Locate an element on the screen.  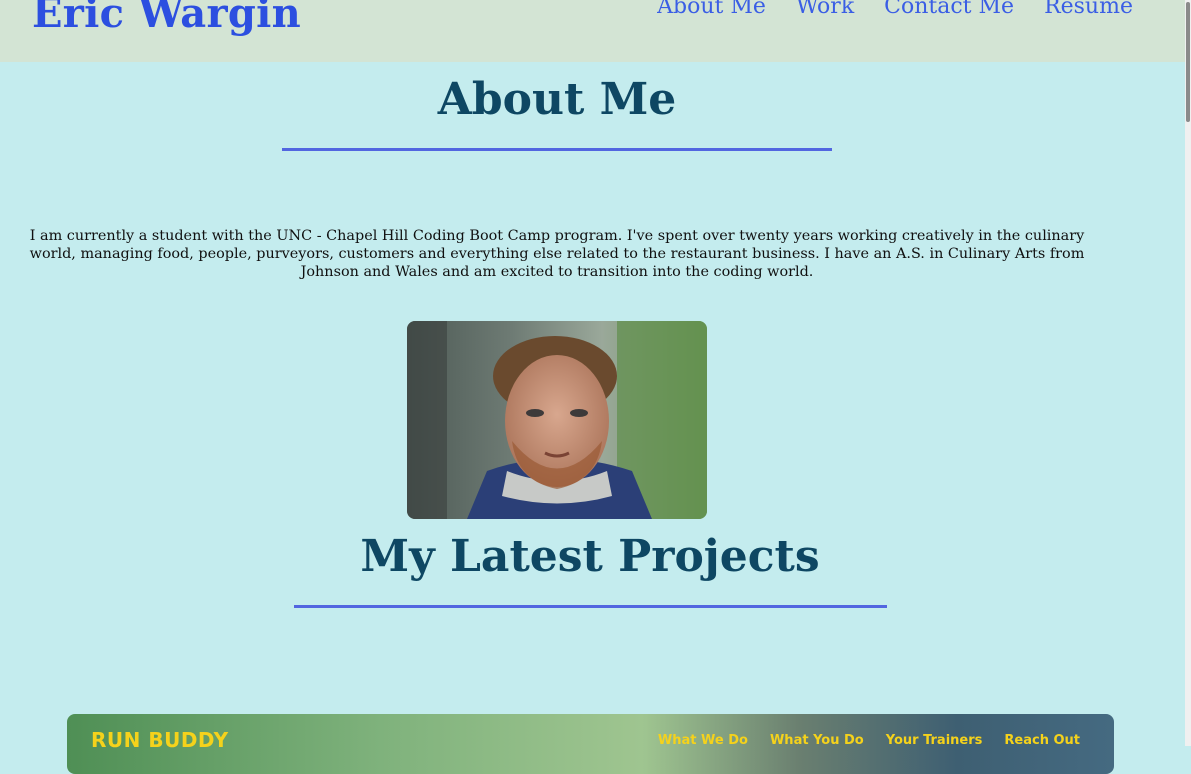
project-logo: RUN BUDDY is located at coordinates (160, 740).